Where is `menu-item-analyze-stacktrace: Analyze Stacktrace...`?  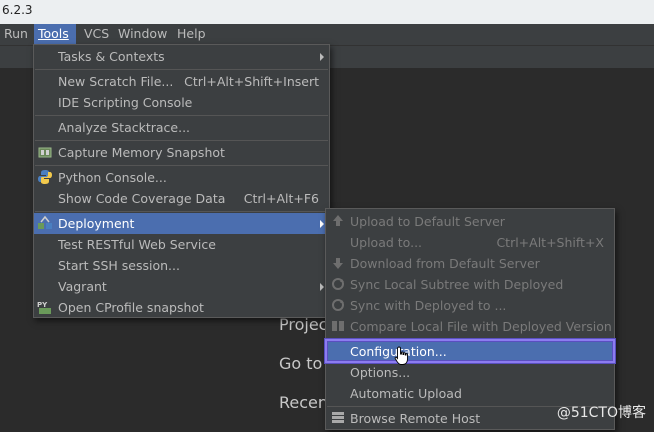 menu-item-analyze-stacktrace: Analyze Stacktrace... is located at coordinates (181, 127).